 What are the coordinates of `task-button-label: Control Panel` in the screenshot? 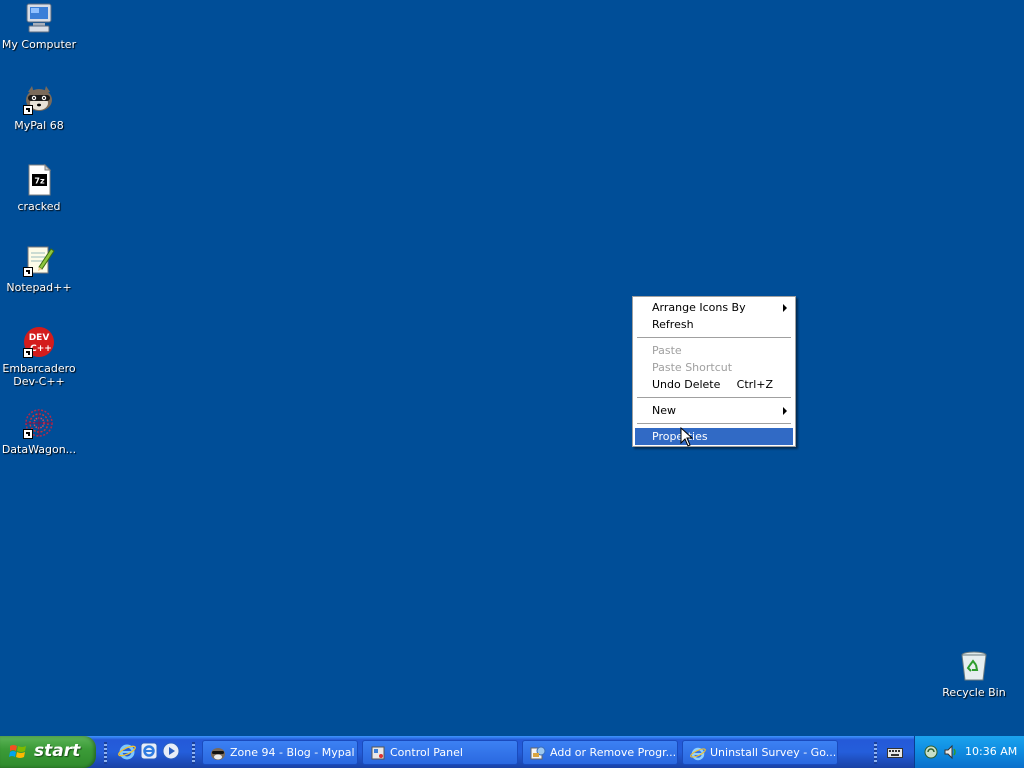 It's located at (426, 752).